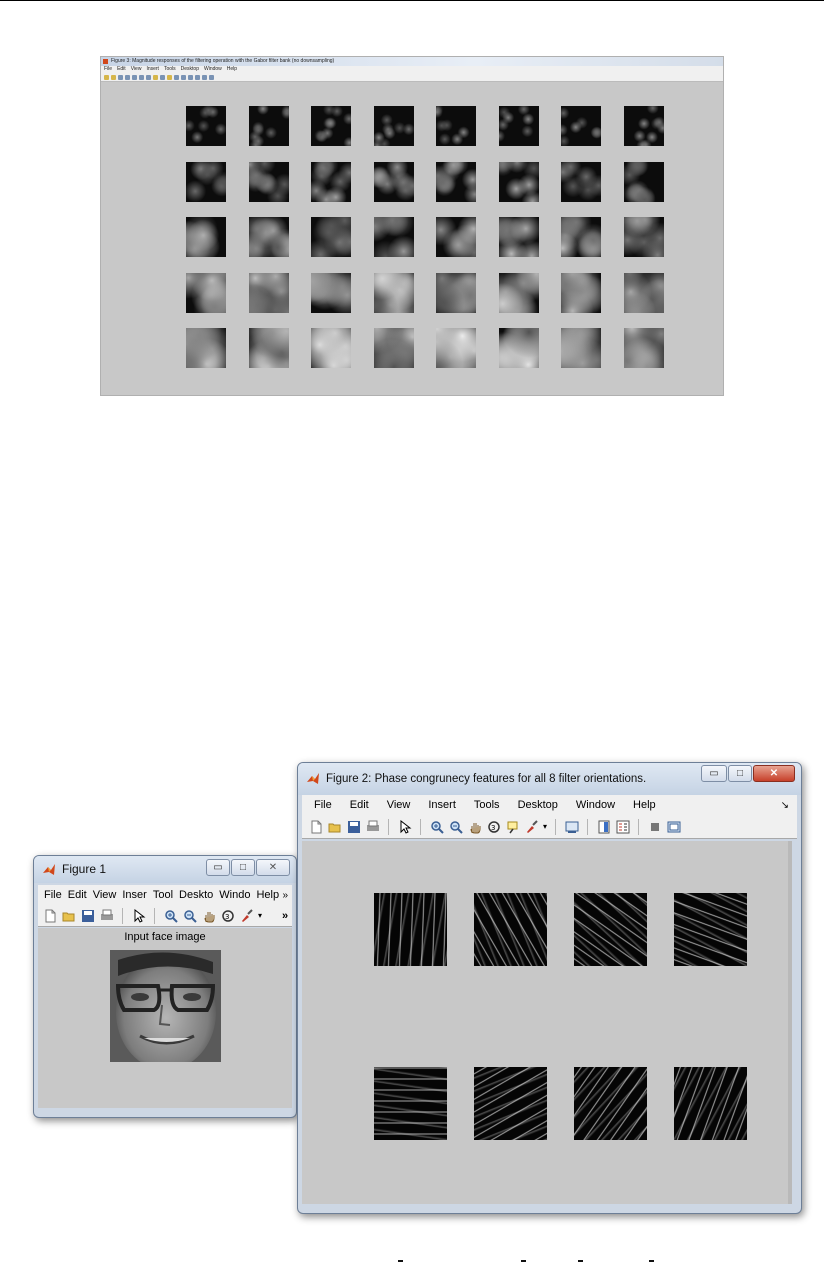  I want to click on menu-overflow-icon: », so click(285, 895).